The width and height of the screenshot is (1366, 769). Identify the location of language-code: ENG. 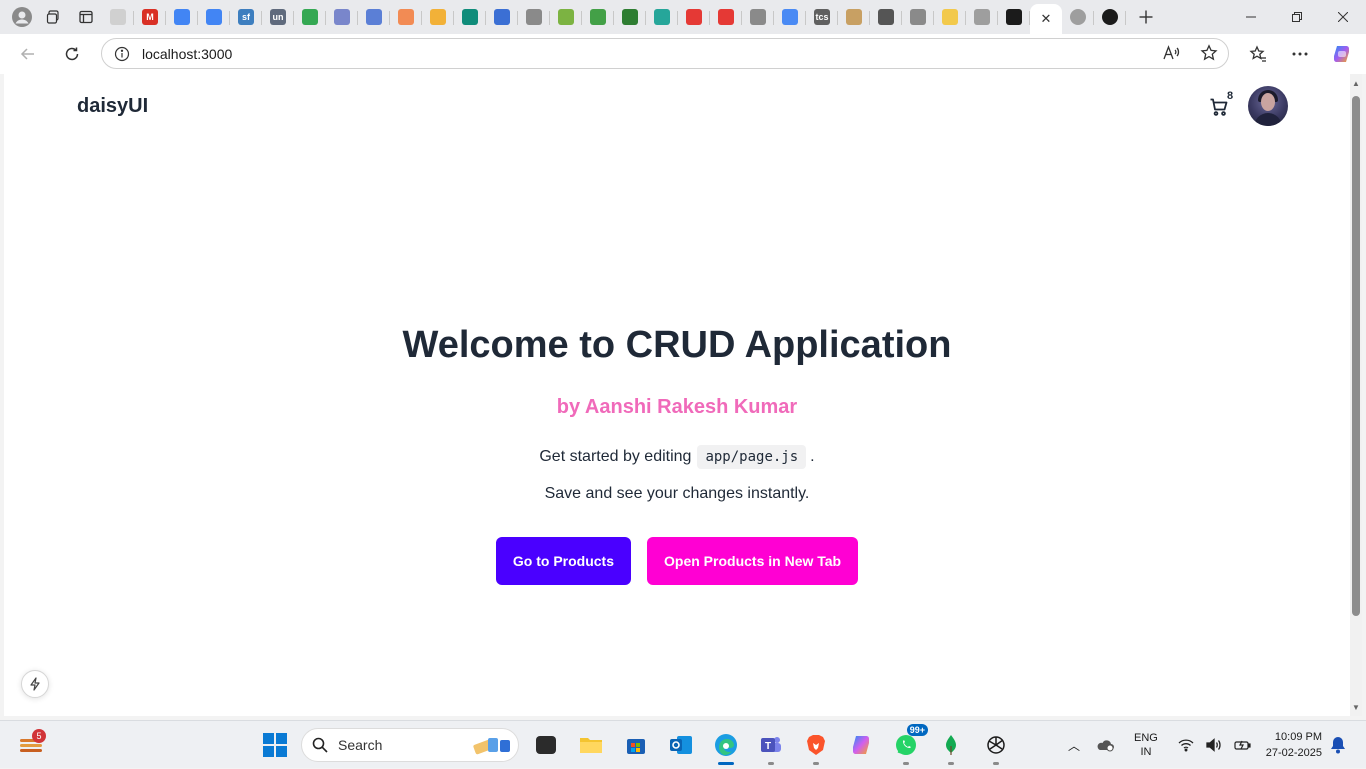
(1146, 738).